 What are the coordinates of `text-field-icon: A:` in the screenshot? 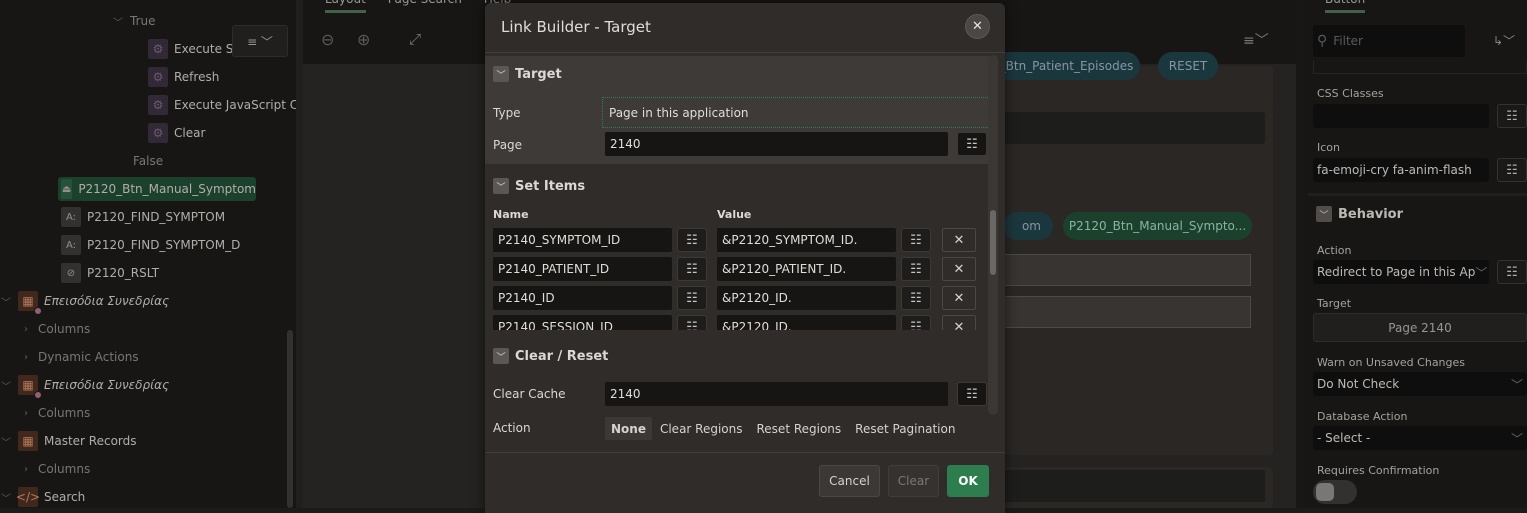 It's located at (71, 217).